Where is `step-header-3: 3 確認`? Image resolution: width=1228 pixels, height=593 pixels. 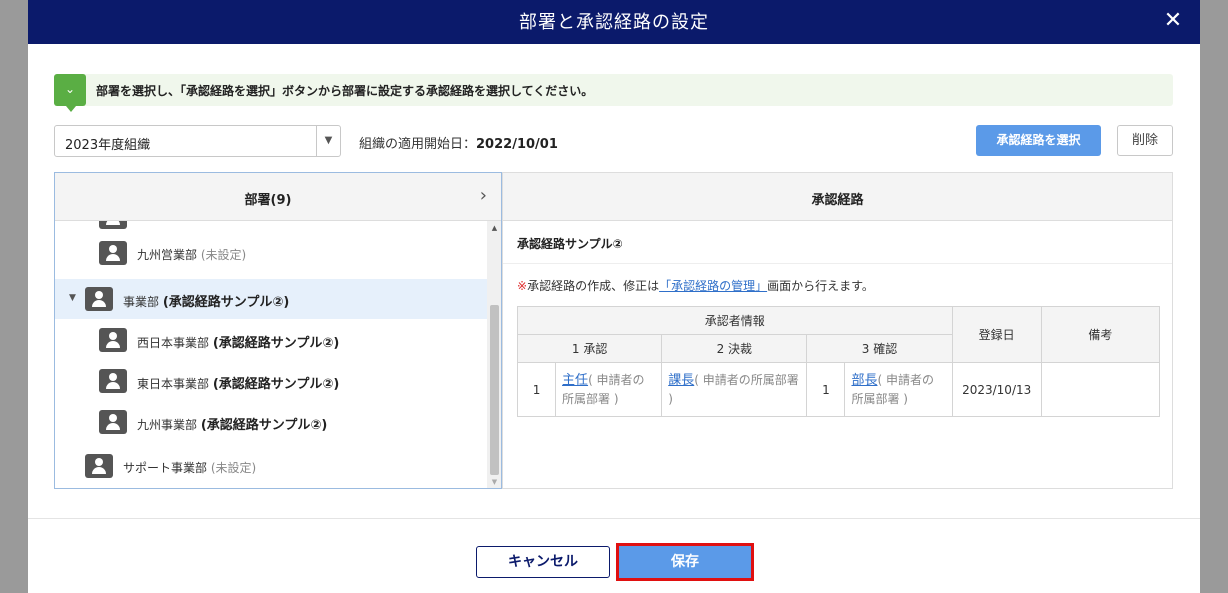 step-header-3: 3 確認 is located at coordinates (879, 348).